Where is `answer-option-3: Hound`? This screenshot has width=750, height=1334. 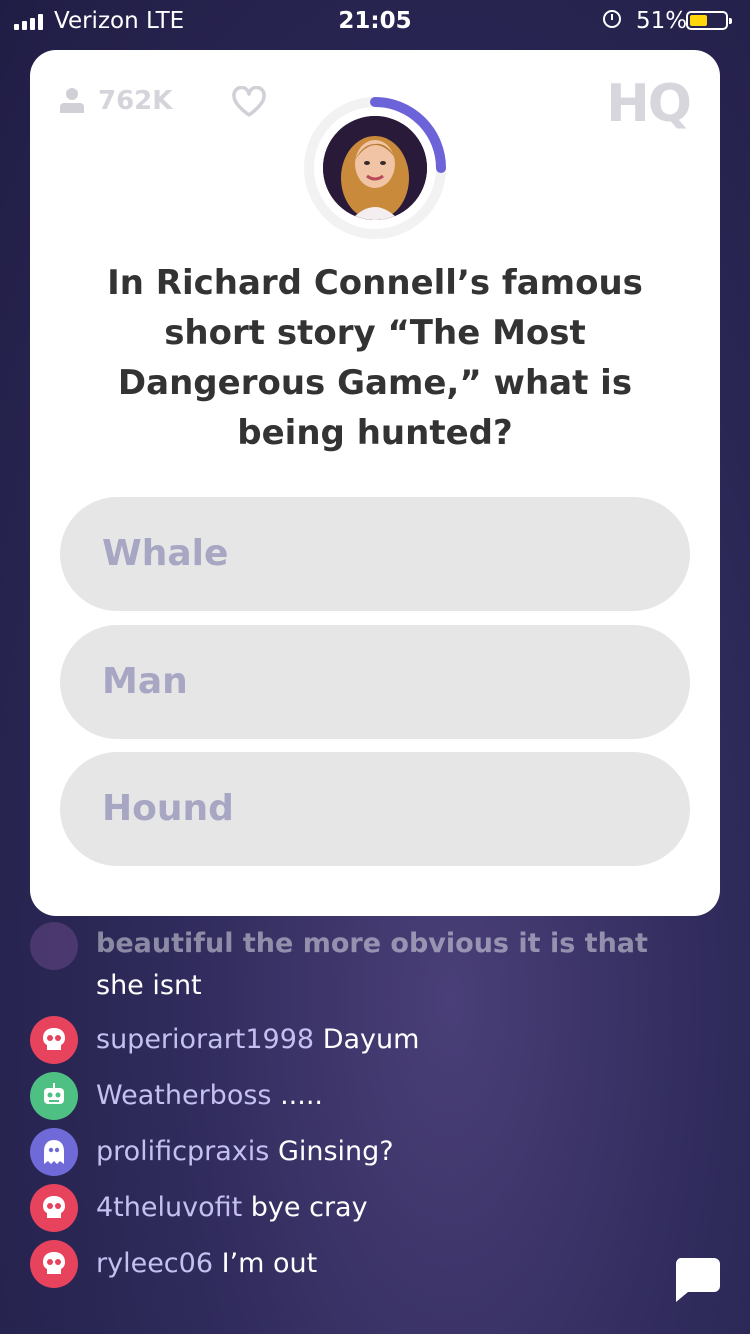
answer-option-3: Hound is located at coordinates (375, 809).